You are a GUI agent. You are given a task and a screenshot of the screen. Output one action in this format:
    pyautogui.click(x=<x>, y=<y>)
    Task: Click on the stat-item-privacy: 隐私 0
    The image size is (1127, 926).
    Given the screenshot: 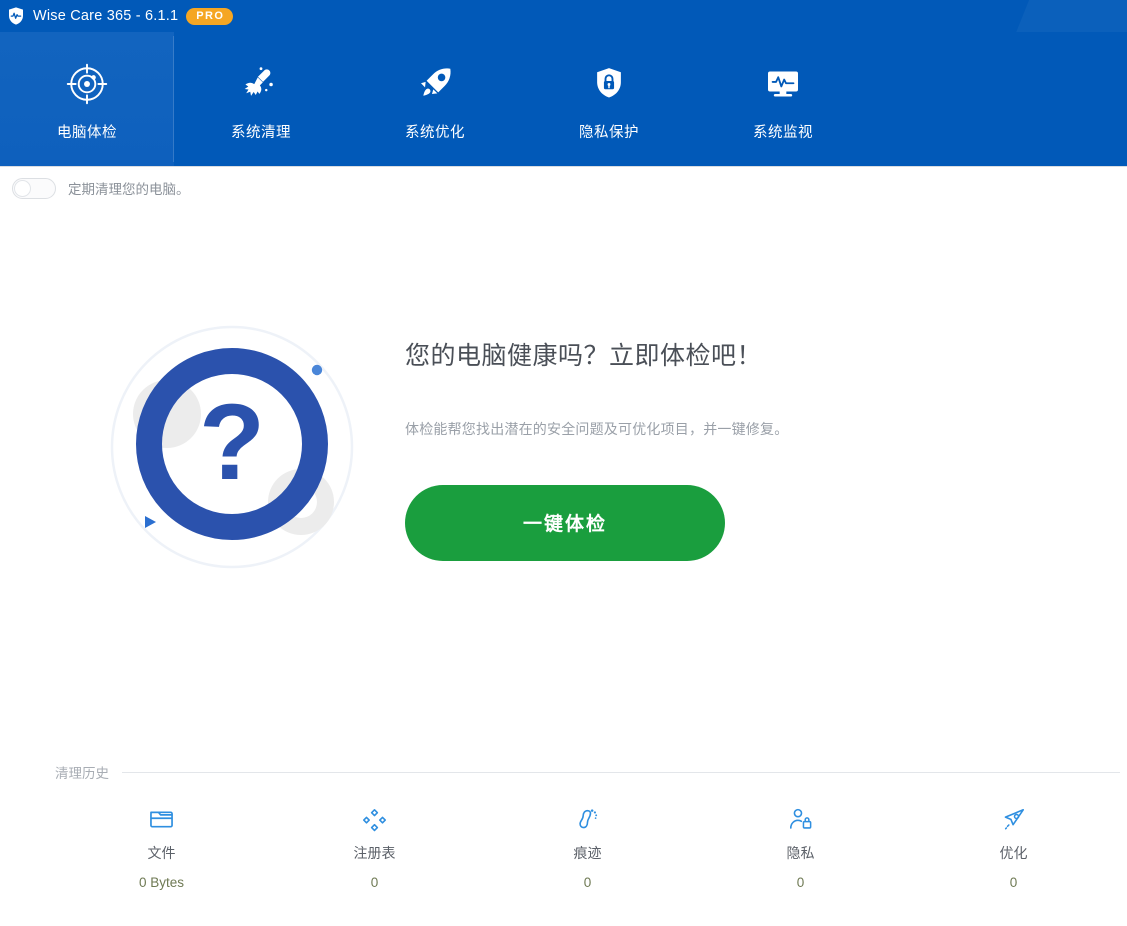 What is the action you would take?
    pyautogui.click(x=800, y=847)
    